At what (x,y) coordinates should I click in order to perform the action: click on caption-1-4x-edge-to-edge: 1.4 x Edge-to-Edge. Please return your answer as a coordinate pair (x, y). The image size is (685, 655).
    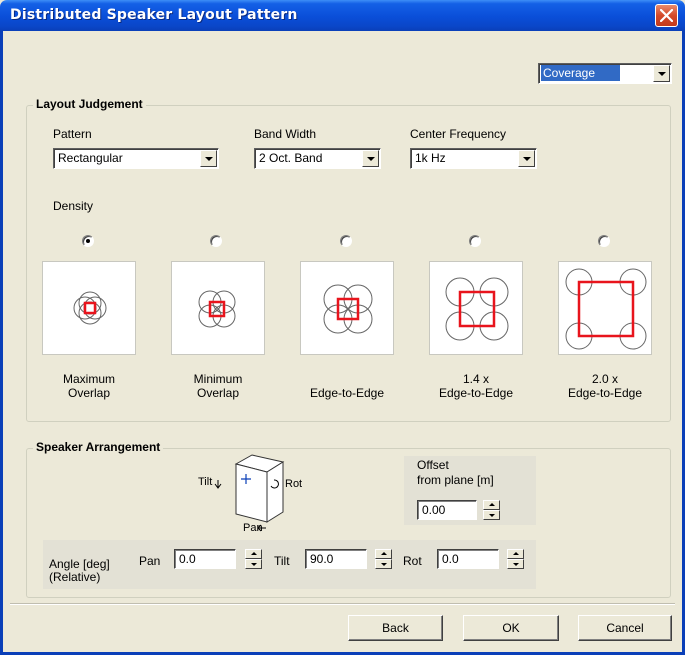
    Looking at the image, I should click on (476, 386).